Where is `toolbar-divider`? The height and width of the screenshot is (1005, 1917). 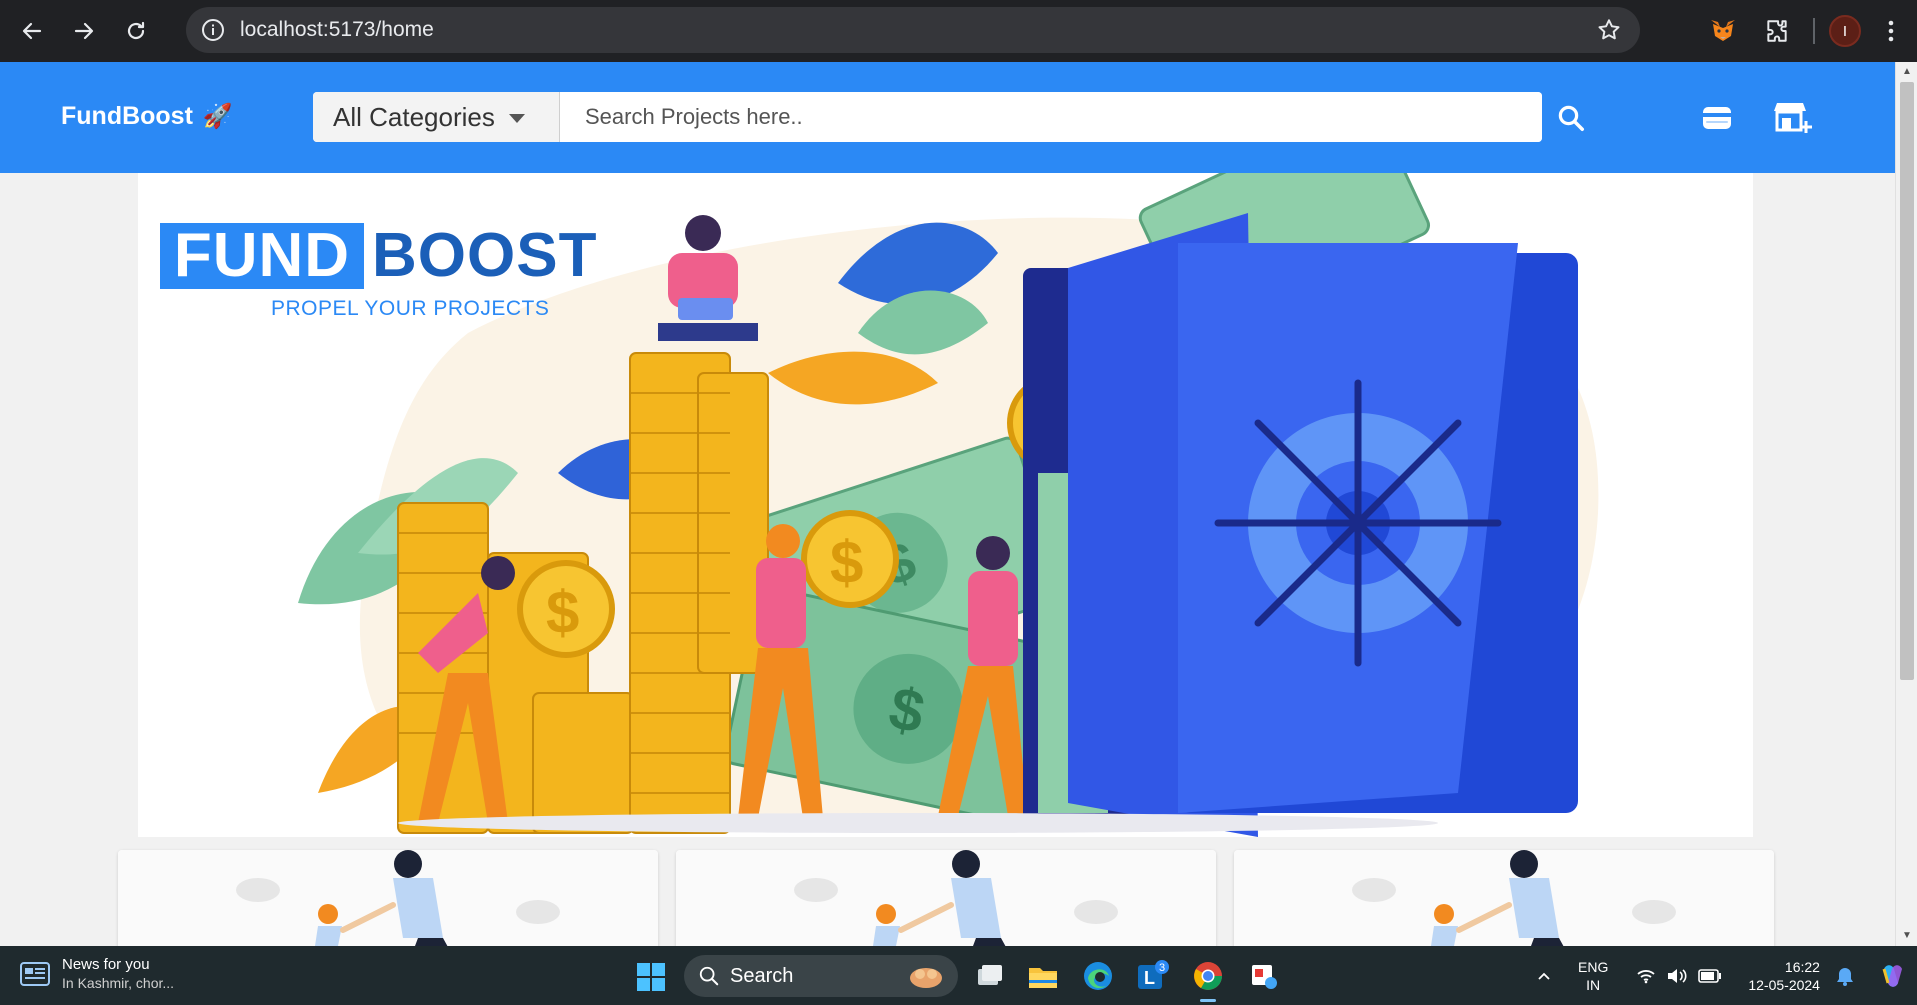 toolbar-divider is located at coordinates (1814, 31).